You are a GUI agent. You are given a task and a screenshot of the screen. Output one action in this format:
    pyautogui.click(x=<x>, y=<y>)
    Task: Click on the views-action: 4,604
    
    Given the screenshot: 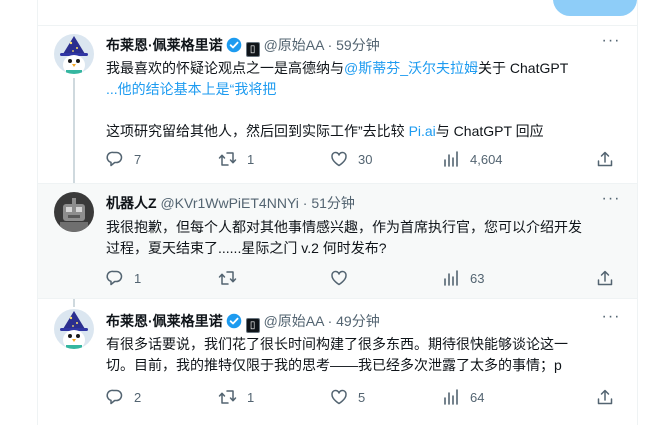 What is the action you would take?
    pyautogui.click(x=472, y=160)
    